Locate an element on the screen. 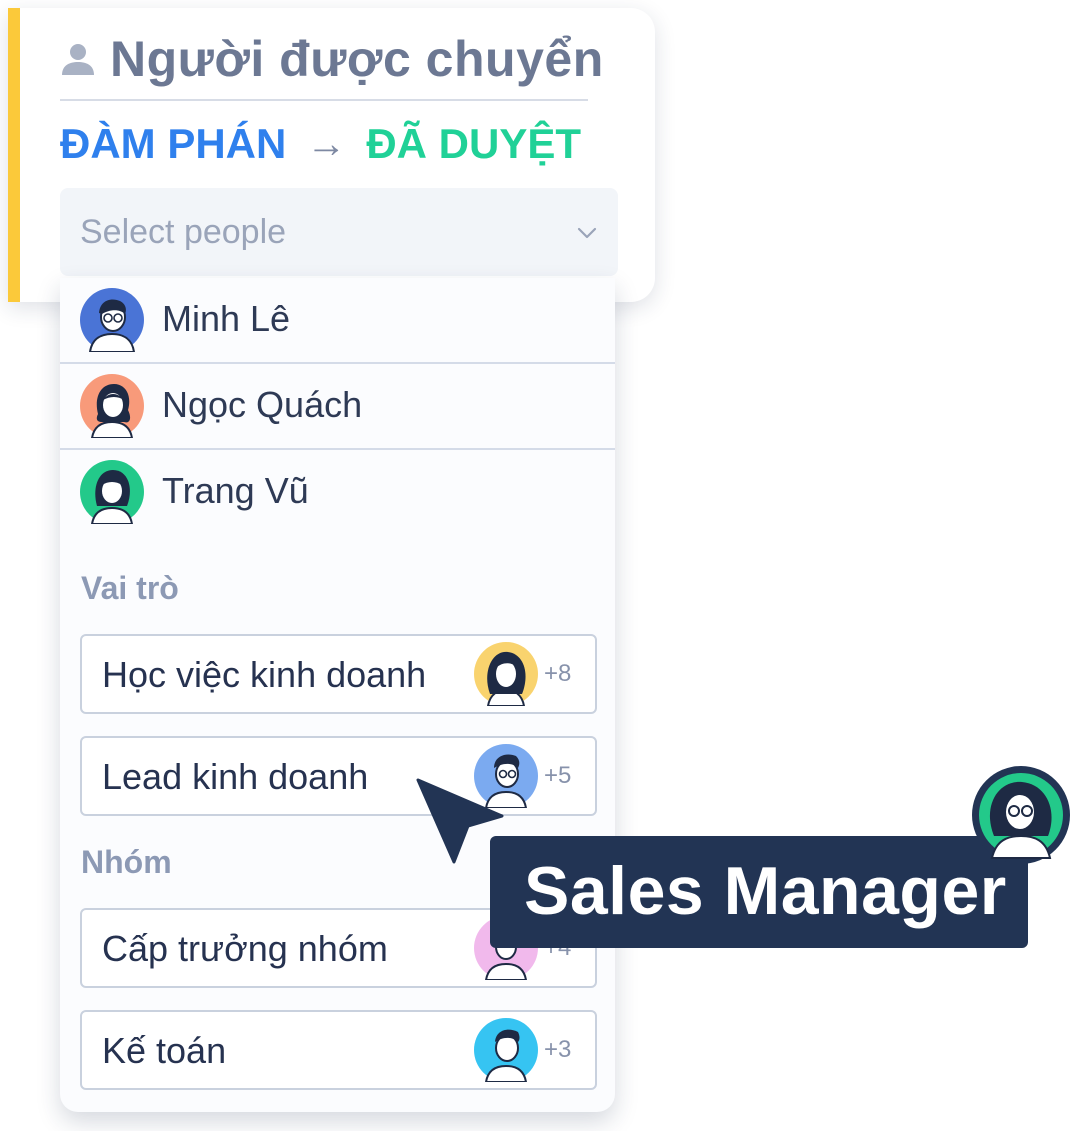  person-icon is located at coordinates (78, 59).